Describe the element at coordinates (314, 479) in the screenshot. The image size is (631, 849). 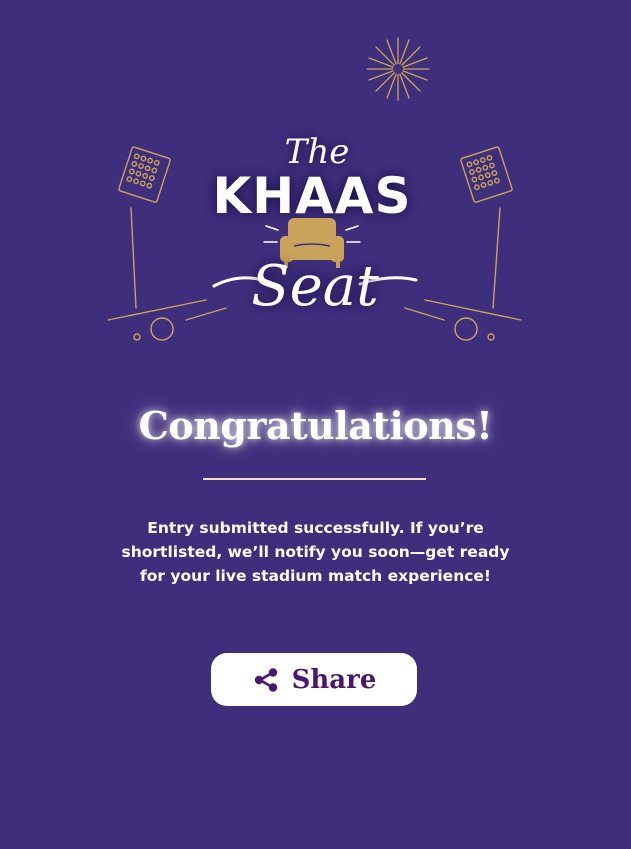
I see `title-divider` at that location.